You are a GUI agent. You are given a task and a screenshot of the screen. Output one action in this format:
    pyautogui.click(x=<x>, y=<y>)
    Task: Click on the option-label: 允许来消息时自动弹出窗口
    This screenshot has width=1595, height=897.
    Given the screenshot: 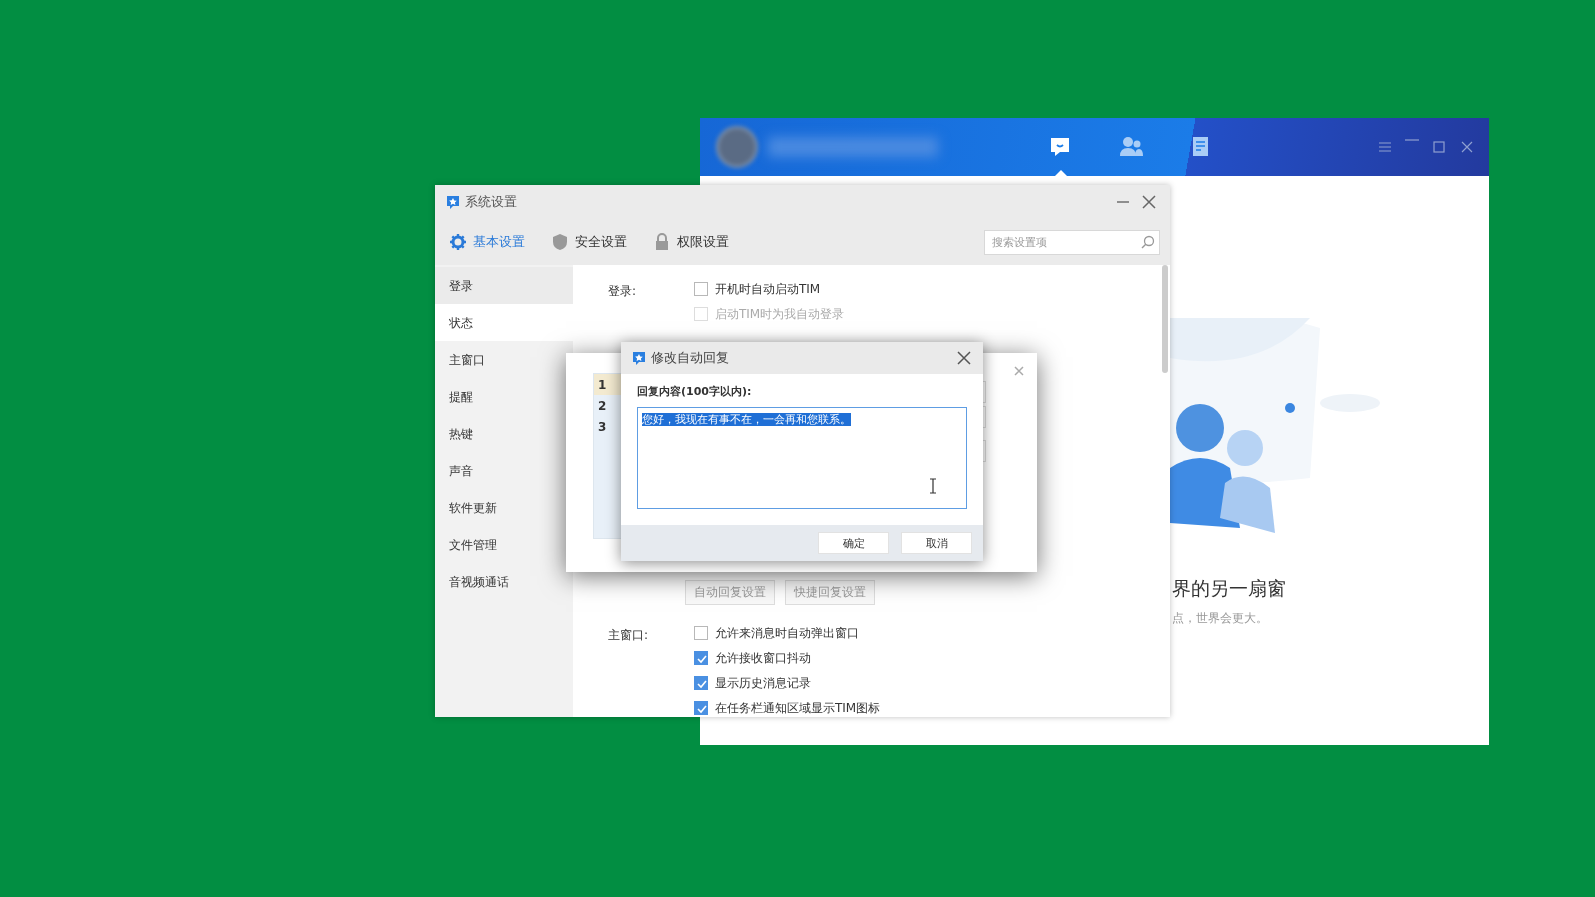 What is the action you would take?
    pyautogui.click(x=787, y=633)
    